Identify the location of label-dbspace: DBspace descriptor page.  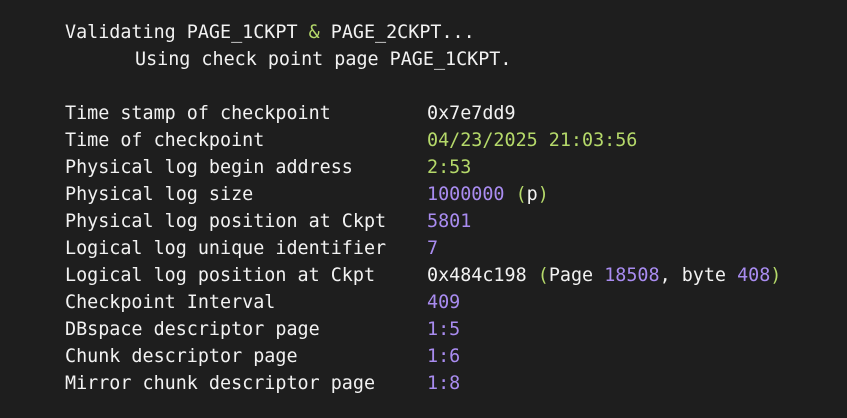
(192, 329).